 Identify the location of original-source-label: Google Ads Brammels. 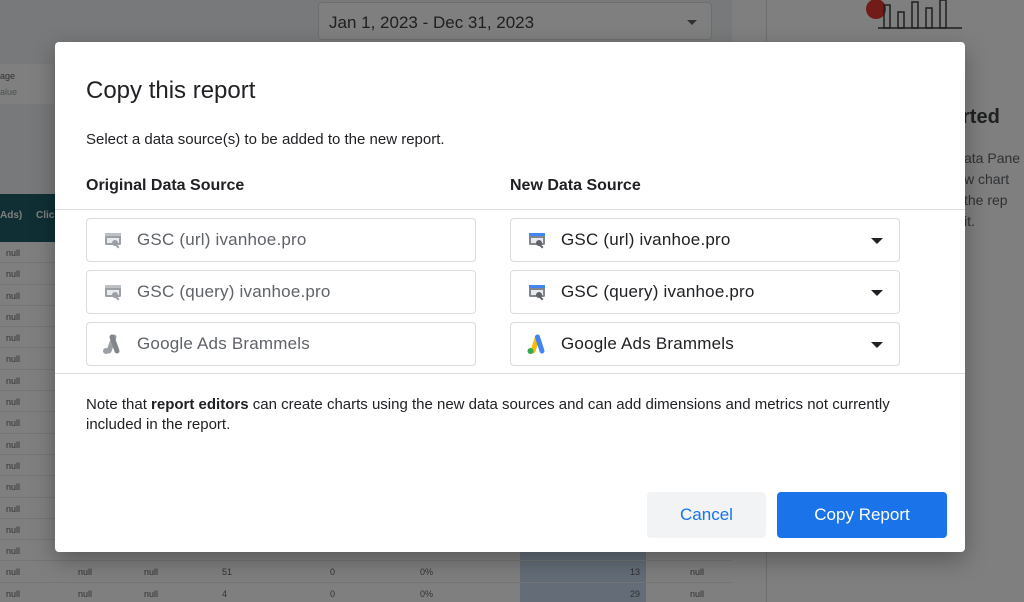
(223, 343).